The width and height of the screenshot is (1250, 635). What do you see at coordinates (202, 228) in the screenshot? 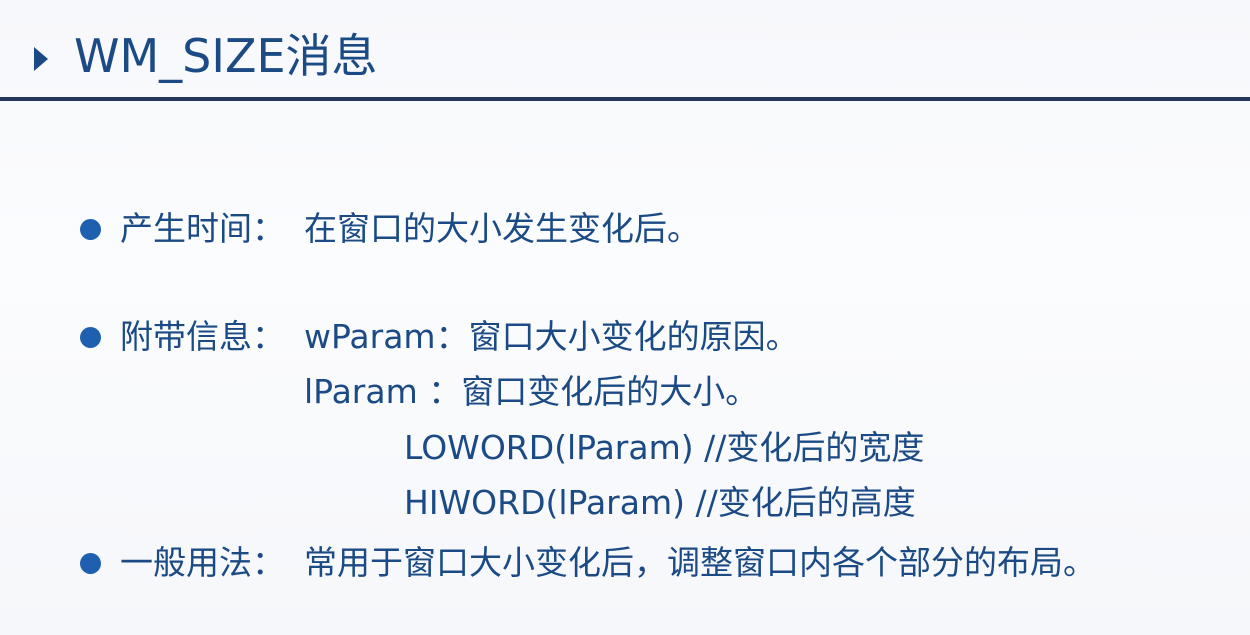
I see `item-label-time: 产生时间：` at bounding box center [202, 228].